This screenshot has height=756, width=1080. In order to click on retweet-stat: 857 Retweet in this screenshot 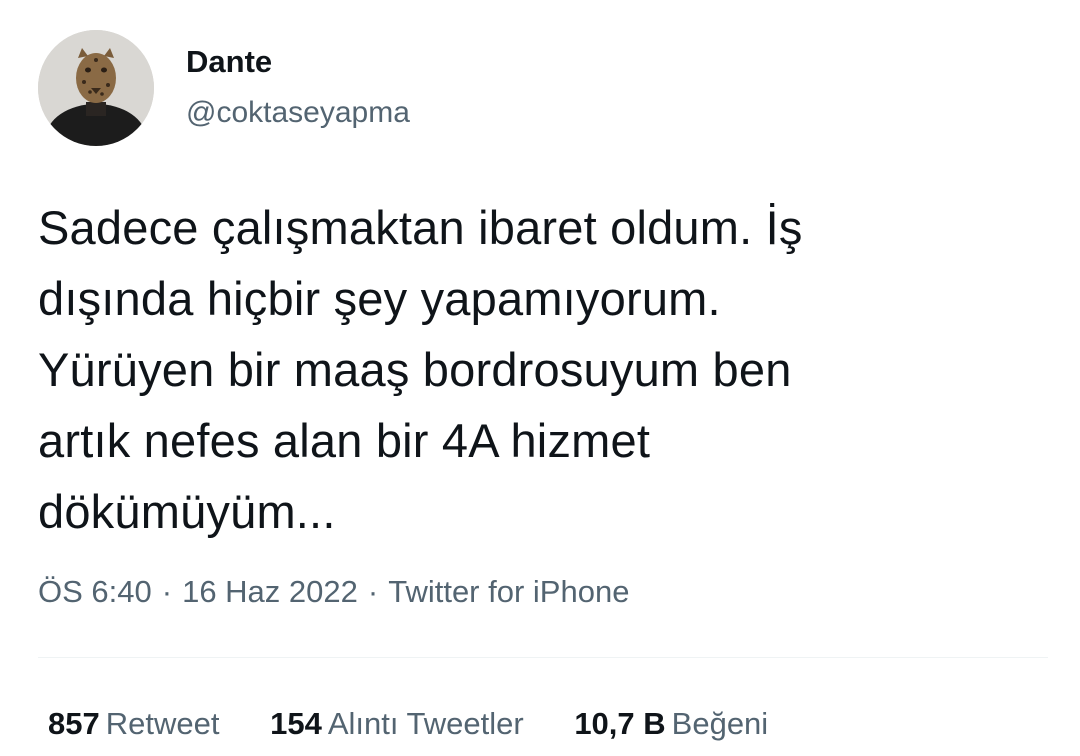, I will do `click(133, 724)`.